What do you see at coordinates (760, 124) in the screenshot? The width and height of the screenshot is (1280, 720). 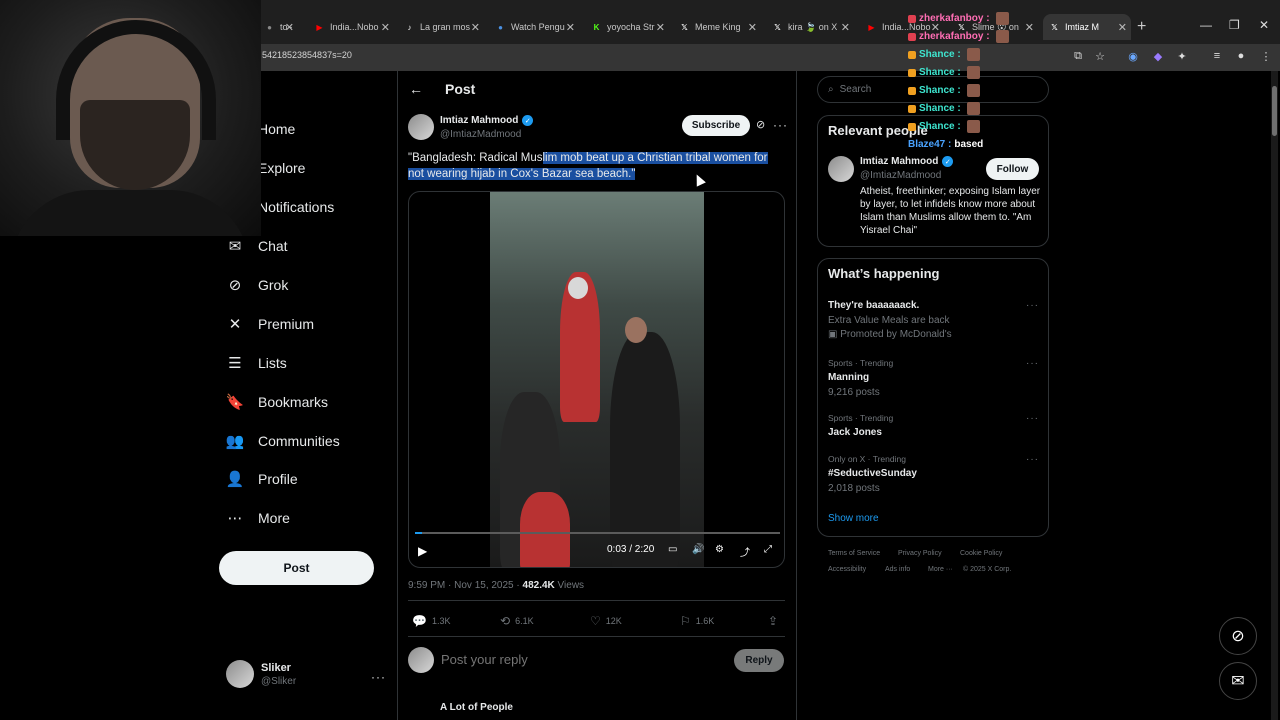 I see `grok-explain-icon: ⊘` at bounding box center [760, 124].